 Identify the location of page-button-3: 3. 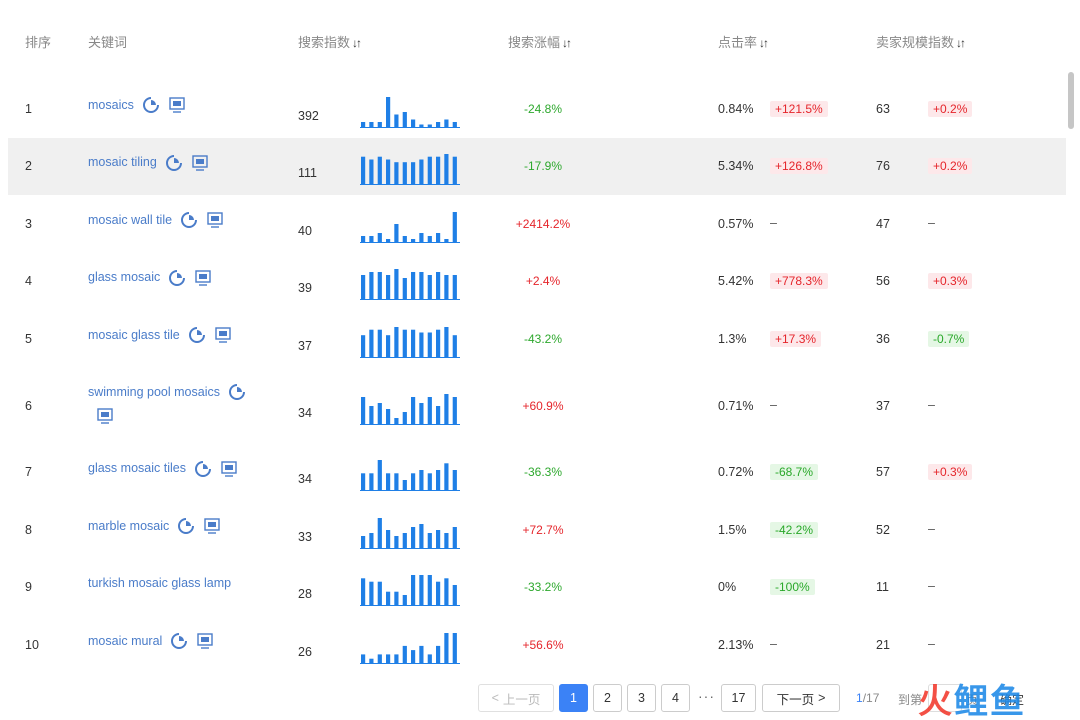
(641, 698).